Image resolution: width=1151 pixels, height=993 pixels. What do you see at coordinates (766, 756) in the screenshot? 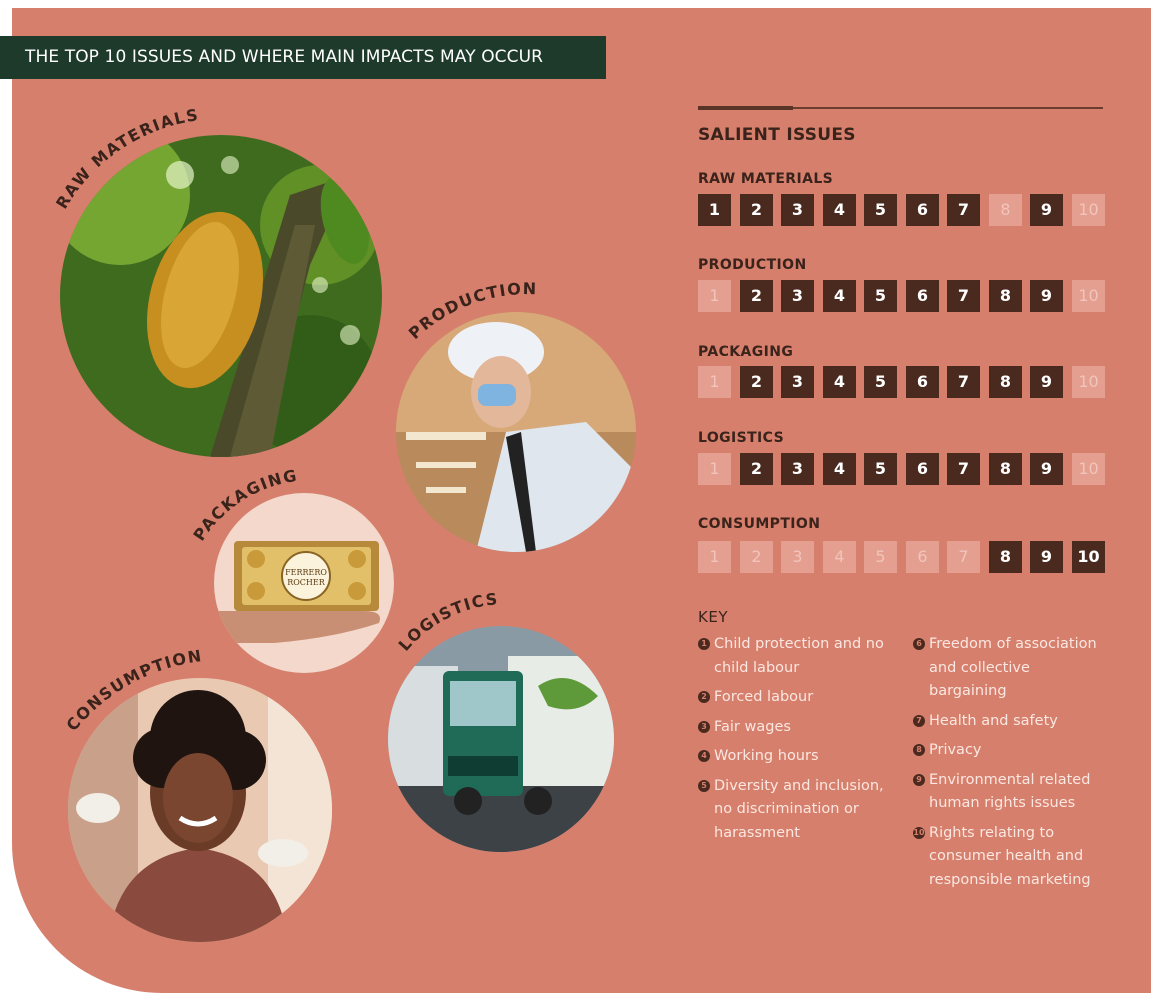
I see `key-item-text: Working hours` at bounding box center [766, 756].